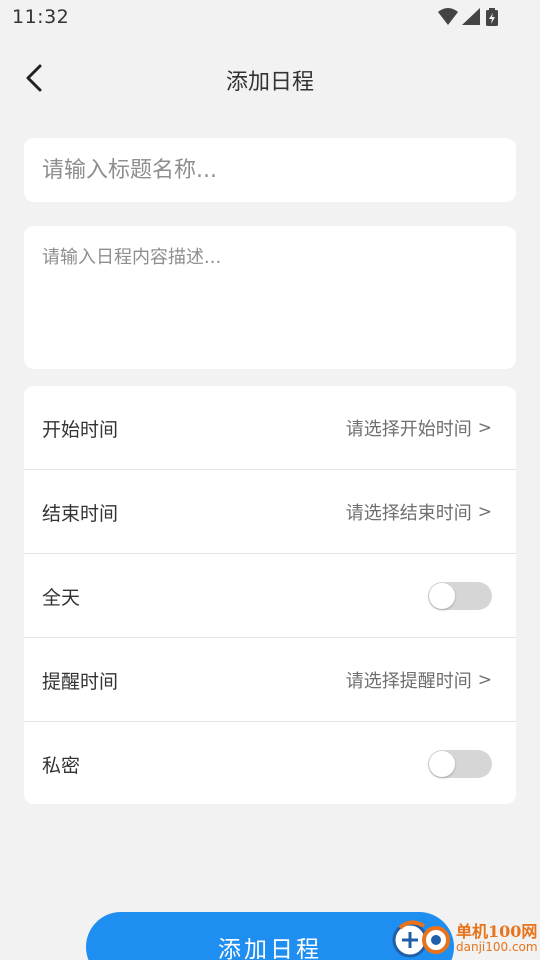 The height and width of the screenshot is (960, 540). What do you see at coordinates (492, 17) in the screenshot?
I see `battery-charging-icon` at bounding box center [492, 17].